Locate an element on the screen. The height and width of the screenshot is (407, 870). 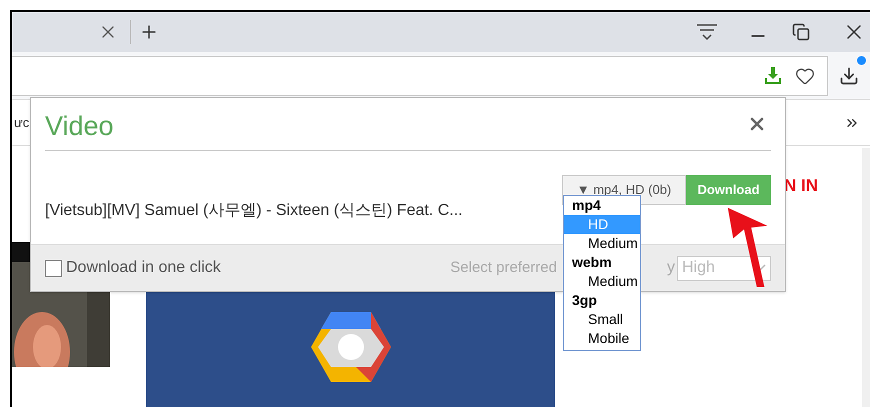
quality-label: Select preferred is located at coordinates (503, 268).